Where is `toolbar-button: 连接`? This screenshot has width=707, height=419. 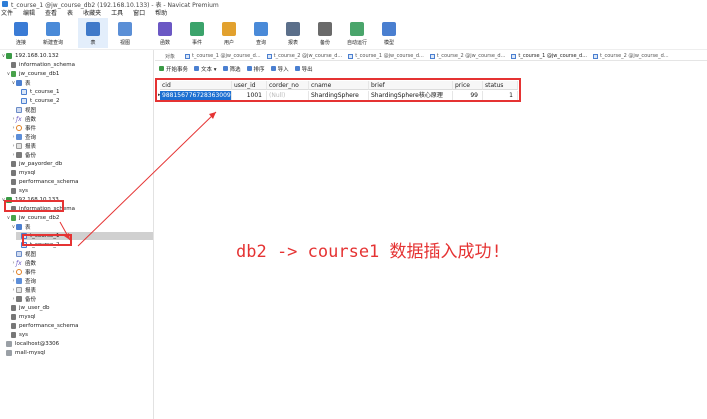 toolbar-button: 连接 is located at coordinates (21, 33).